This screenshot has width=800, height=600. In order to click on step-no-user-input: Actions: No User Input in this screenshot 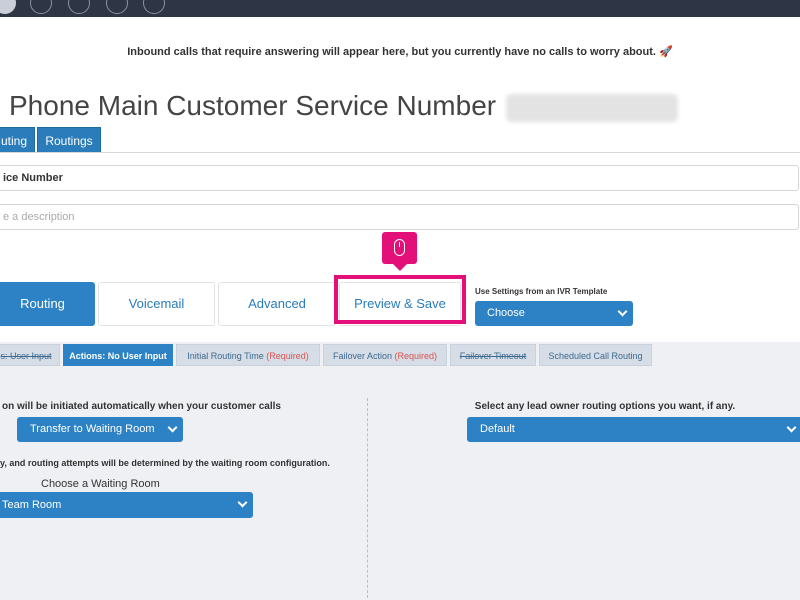, I will do `click(118, 355)`.